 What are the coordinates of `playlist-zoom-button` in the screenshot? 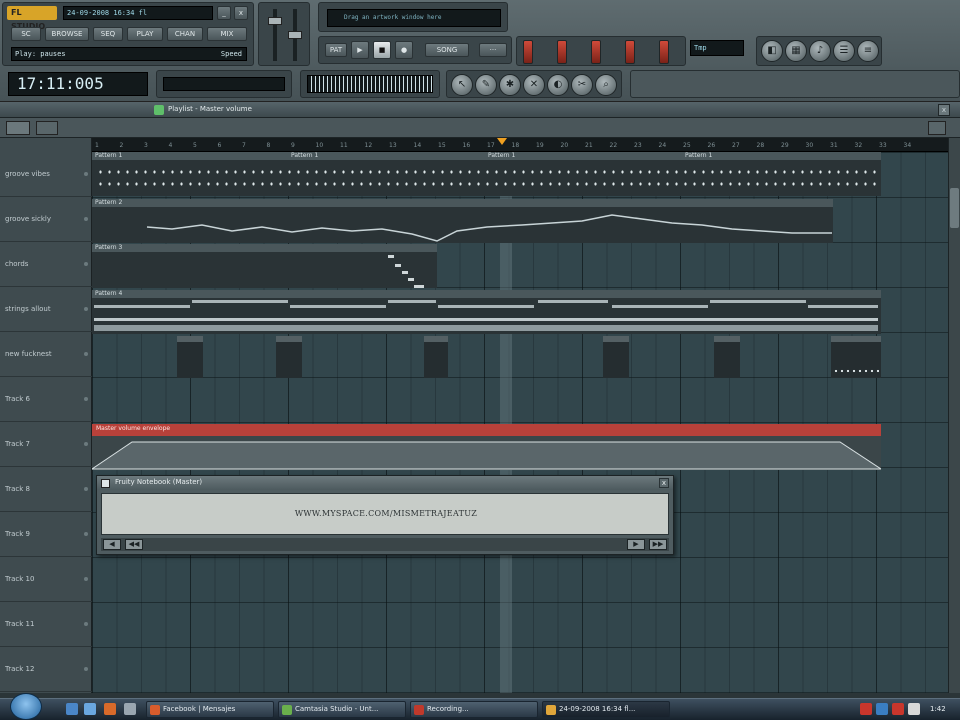 It's located at (937, 128).